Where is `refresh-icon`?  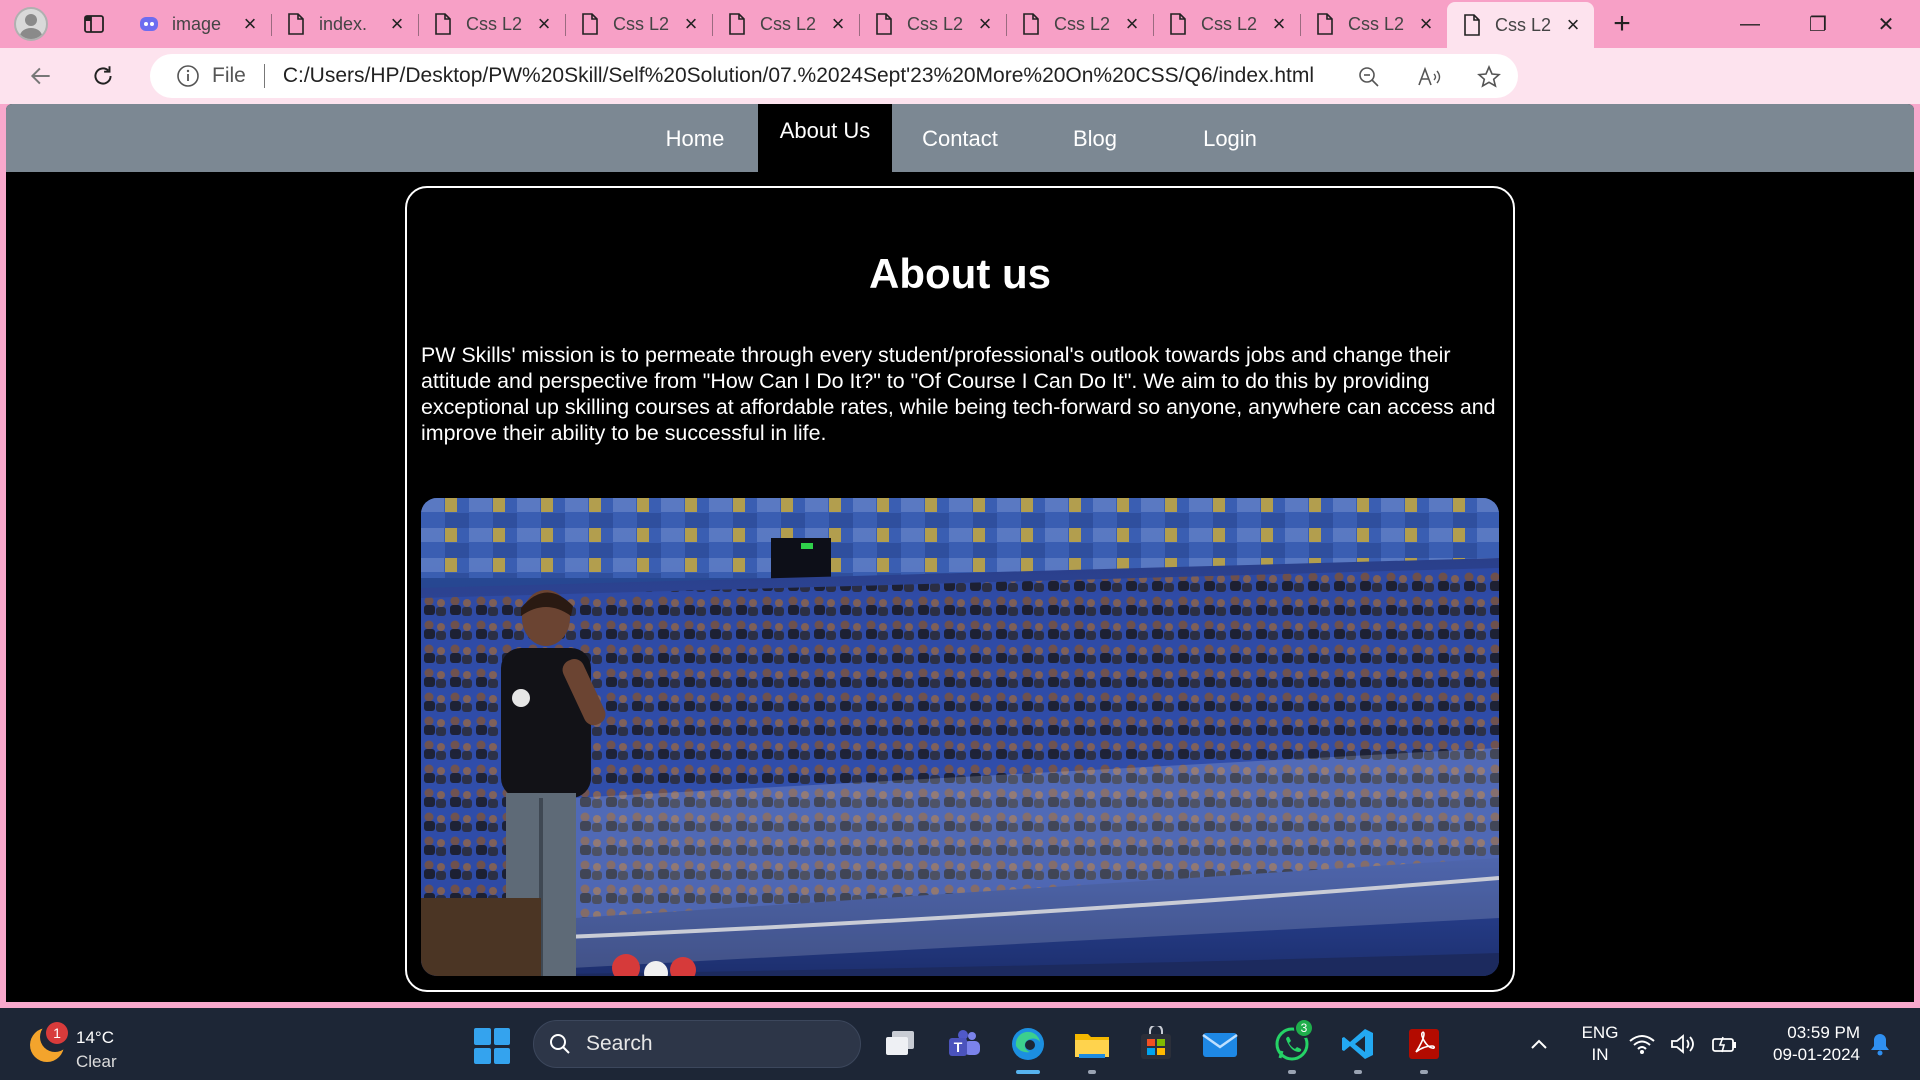
refresh-icon is located at coordinates (103, 75).